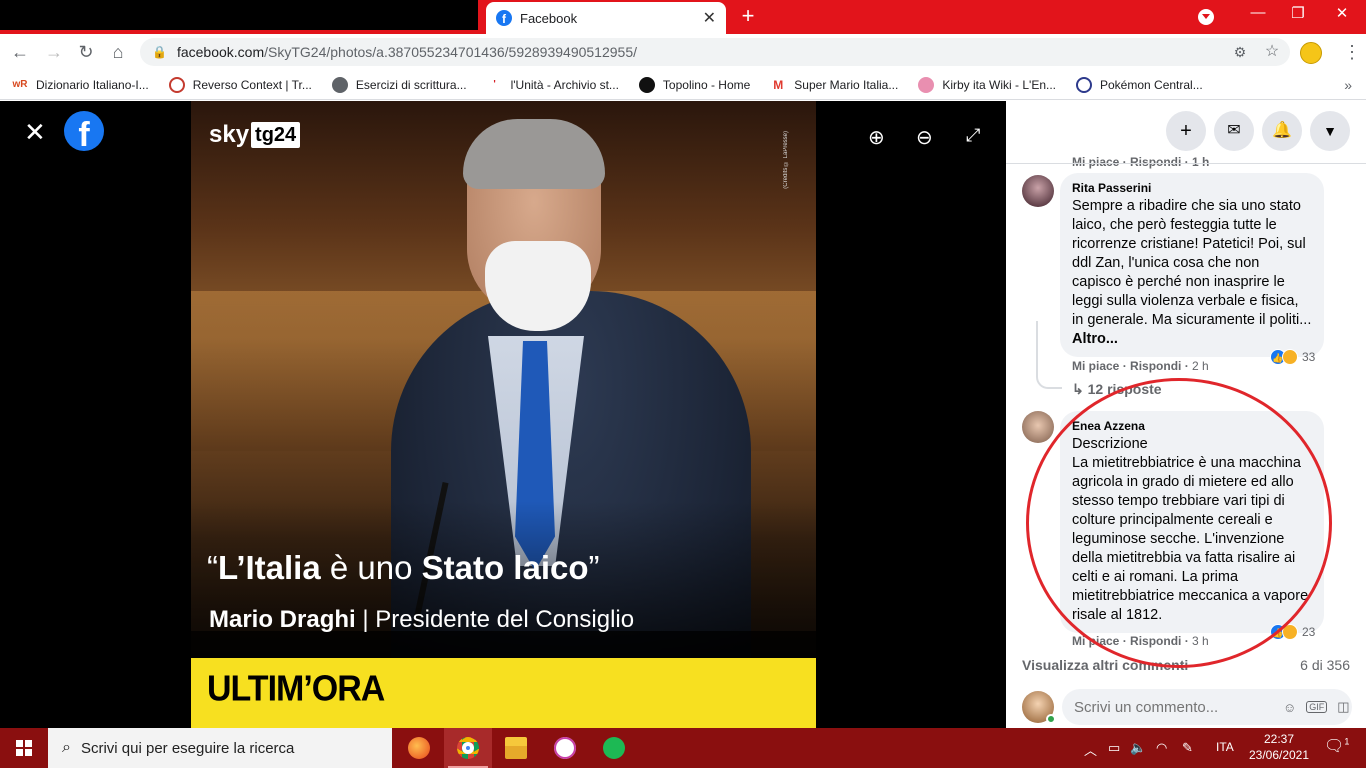 The image size is (1366, 768). What do you see at coordinates (1206, 17) in the screenshot?
I see `profile-menu-icon` at bounding box center [1206, 17].